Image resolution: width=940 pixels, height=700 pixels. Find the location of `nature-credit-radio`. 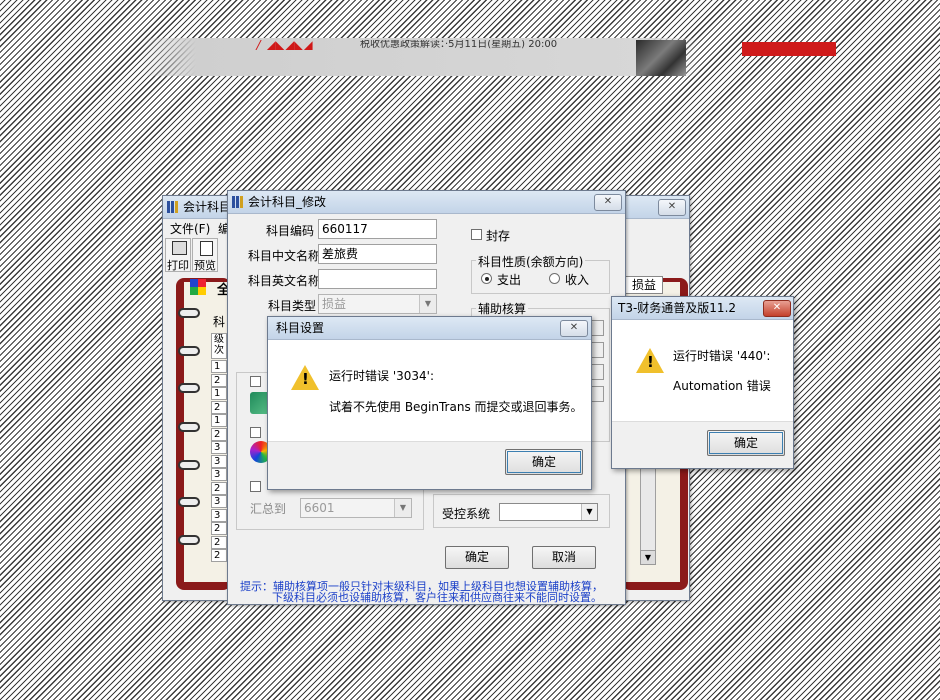

nature-credit-radio is located at coordinates (554, 278).